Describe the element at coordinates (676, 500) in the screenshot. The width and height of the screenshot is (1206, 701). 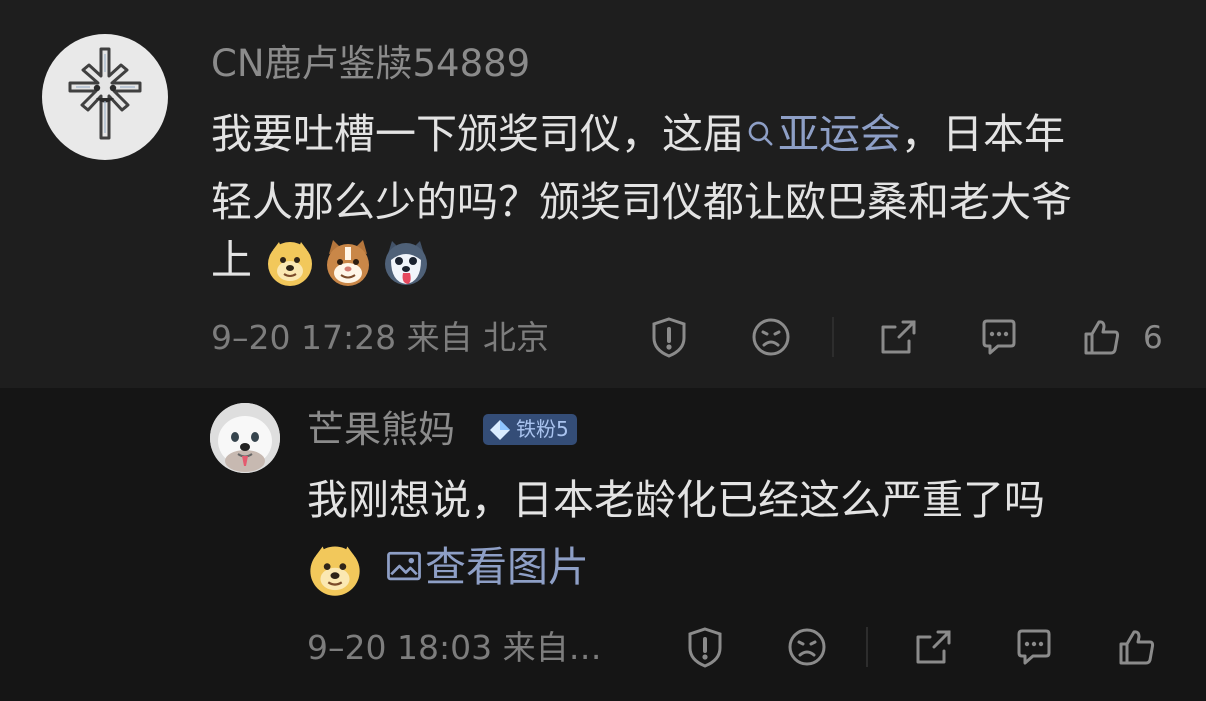
I see `reply-line-1: 我刚想说，日本老龄化已经这么严重了吗` at that location.